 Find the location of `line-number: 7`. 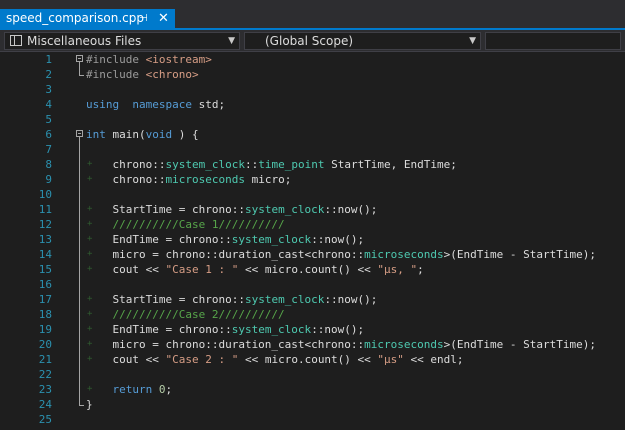

line-number: 7 is located at coordinates (48, 149).